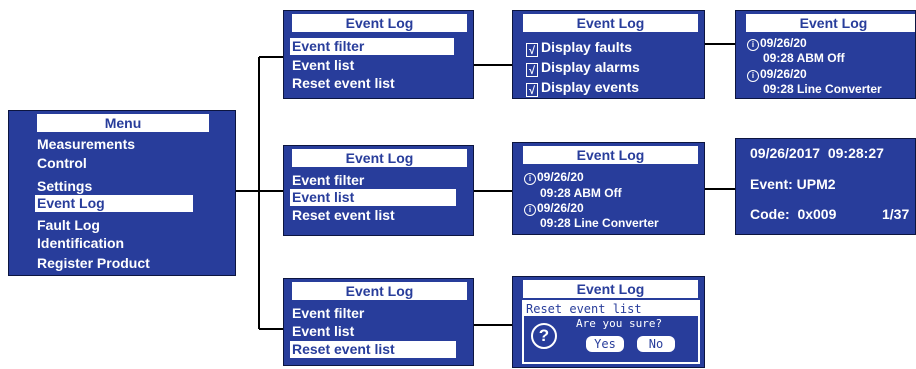  I want to click on menu-item-register-product: Register Product, so click(93, 263).